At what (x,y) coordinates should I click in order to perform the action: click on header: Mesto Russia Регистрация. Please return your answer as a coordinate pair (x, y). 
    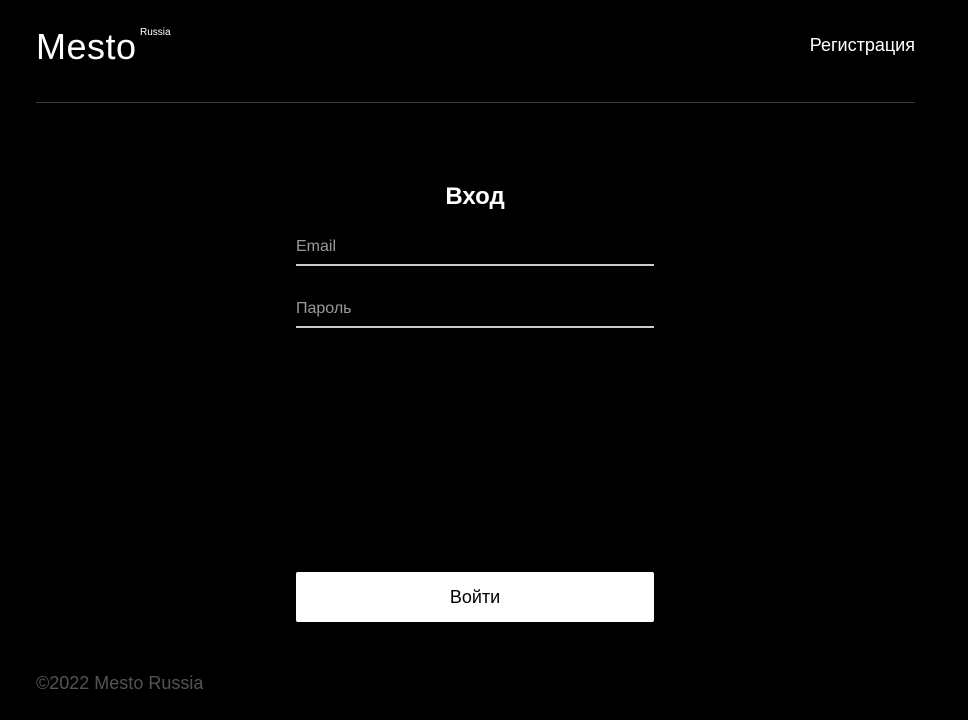
    Looking at the image, I should click on (475, 51).